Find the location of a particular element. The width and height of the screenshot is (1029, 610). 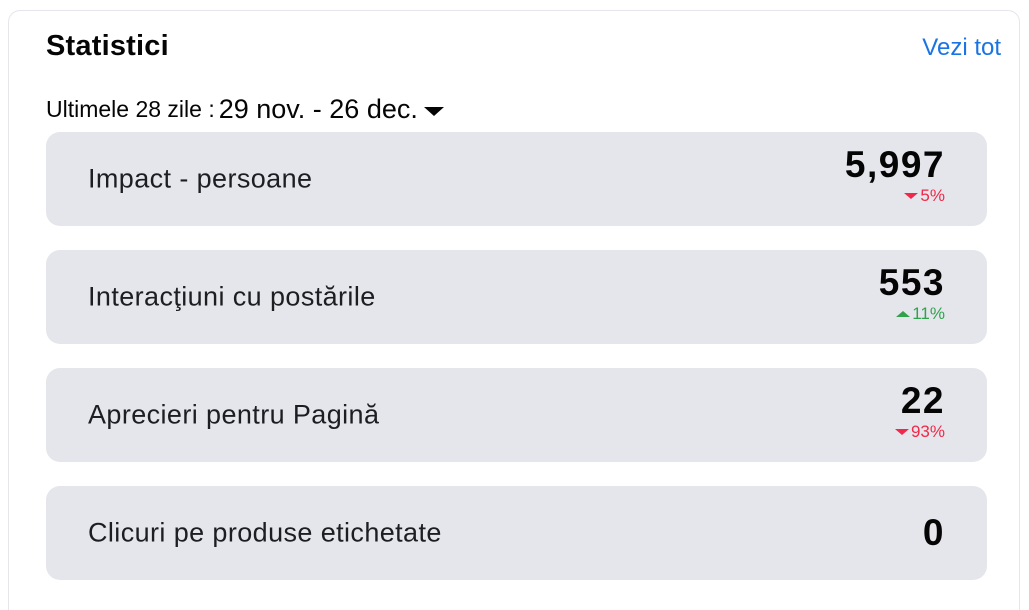

metric-change: 93% is located at coordinates (919, 432).